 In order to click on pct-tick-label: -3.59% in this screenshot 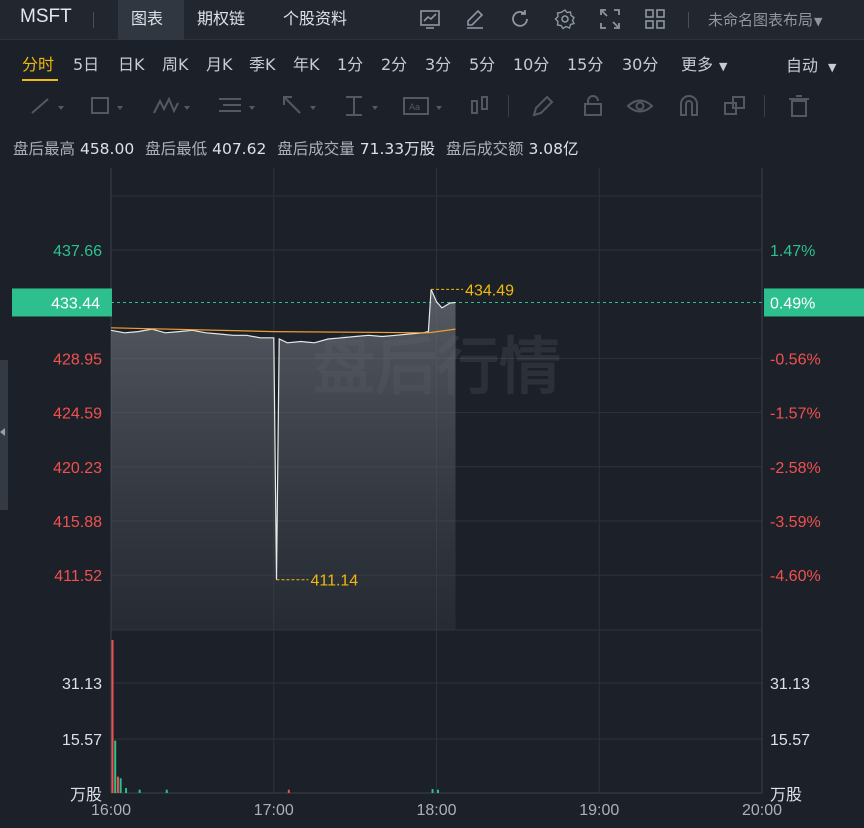, I will do `click(795, 522)`.